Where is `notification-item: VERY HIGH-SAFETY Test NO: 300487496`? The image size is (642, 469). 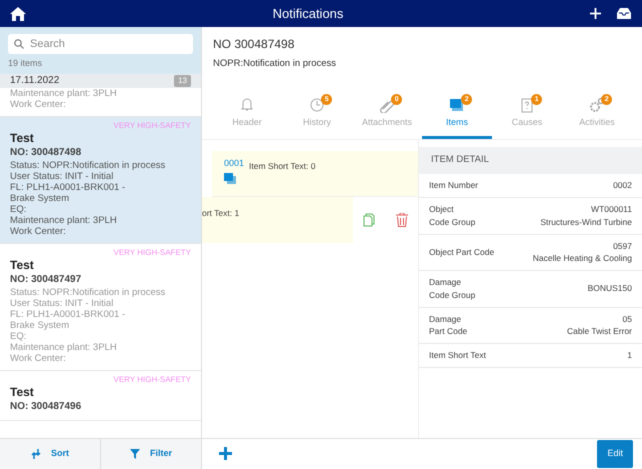
notification-item: VERY HIGH-SAFETY Test NO: 300487496 is located at coordinates (100, 396).